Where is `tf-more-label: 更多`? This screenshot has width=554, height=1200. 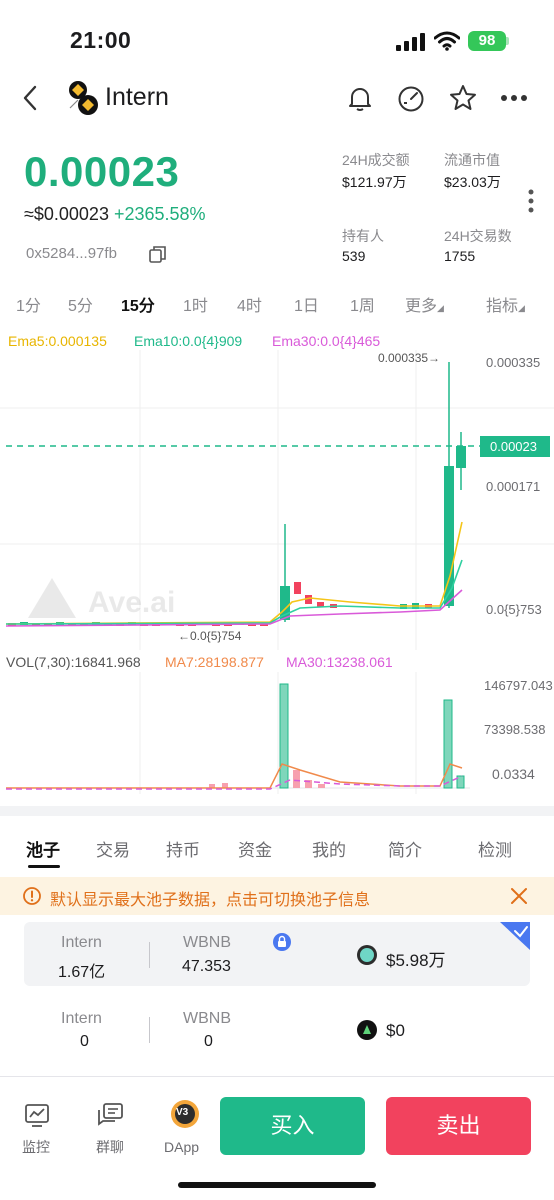
tf-more-label: 更多 is located at coordinates (421, 306).